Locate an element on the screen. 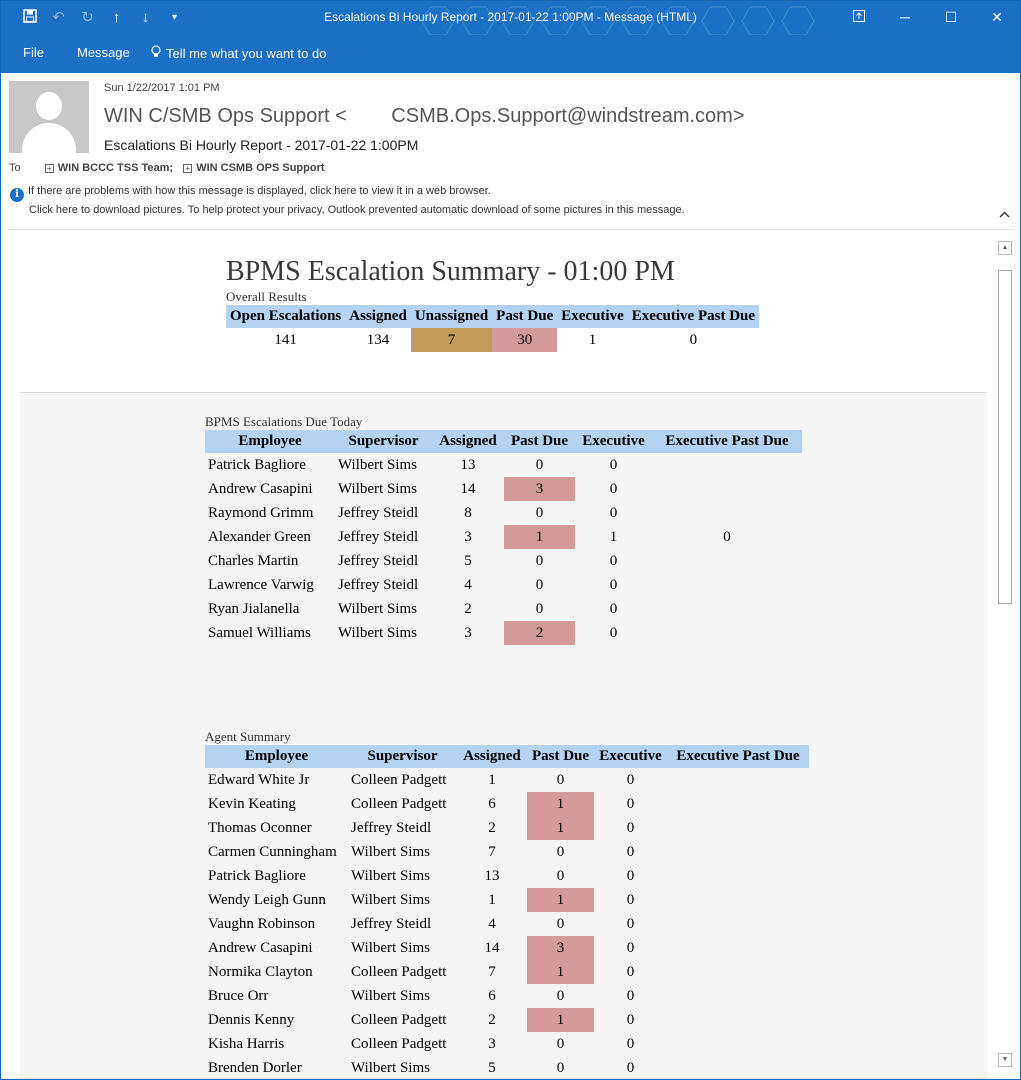 This screenshot has width=1021, height=1080. assigned-cell: 6 is located at coordinates (492, 803).